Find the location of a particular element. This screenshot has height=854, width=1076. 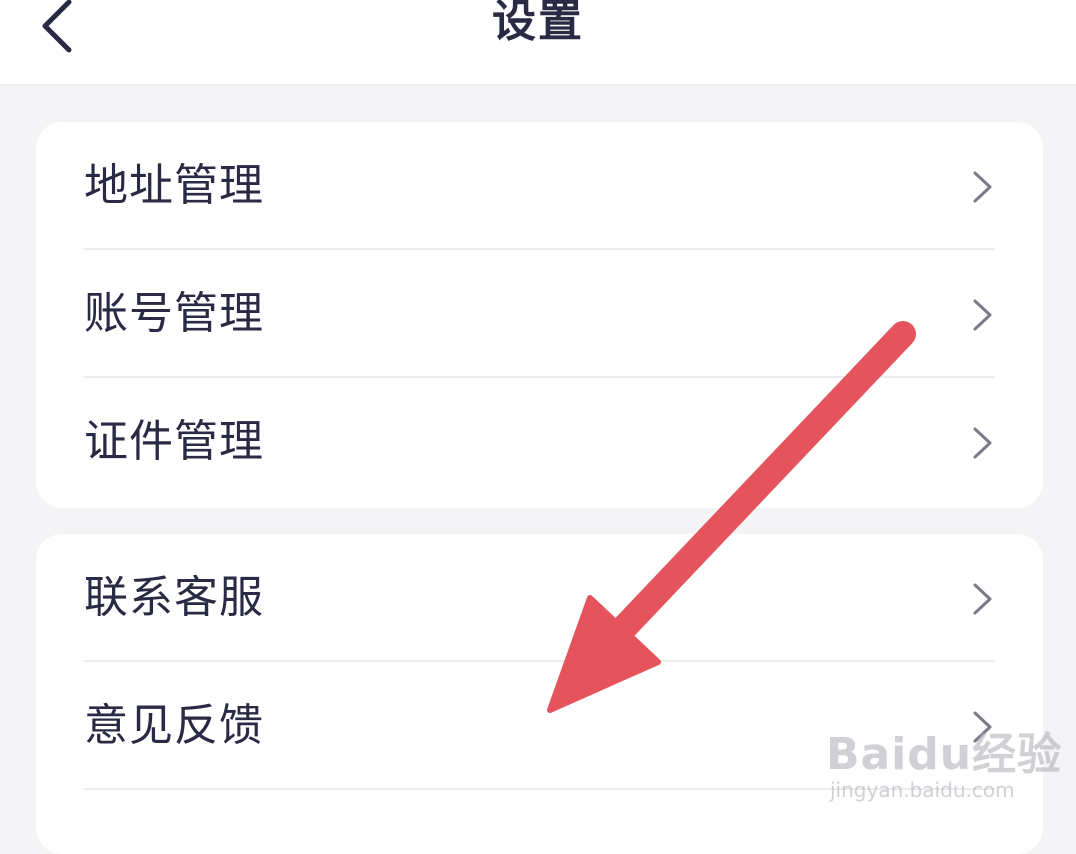

settings-item-label: 证件管理 is located at coordinates (174, 441).